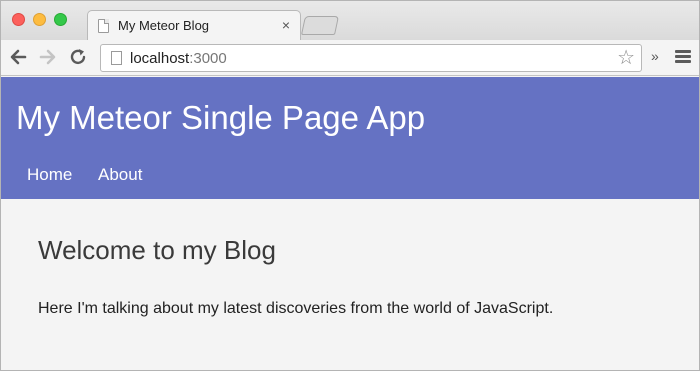 The width and height of the screenshot is (700, 371). What do you see at coordinates (60, 19) in the screenshot?
I see `maximize-window-icon` at bounding box center [60, 19].